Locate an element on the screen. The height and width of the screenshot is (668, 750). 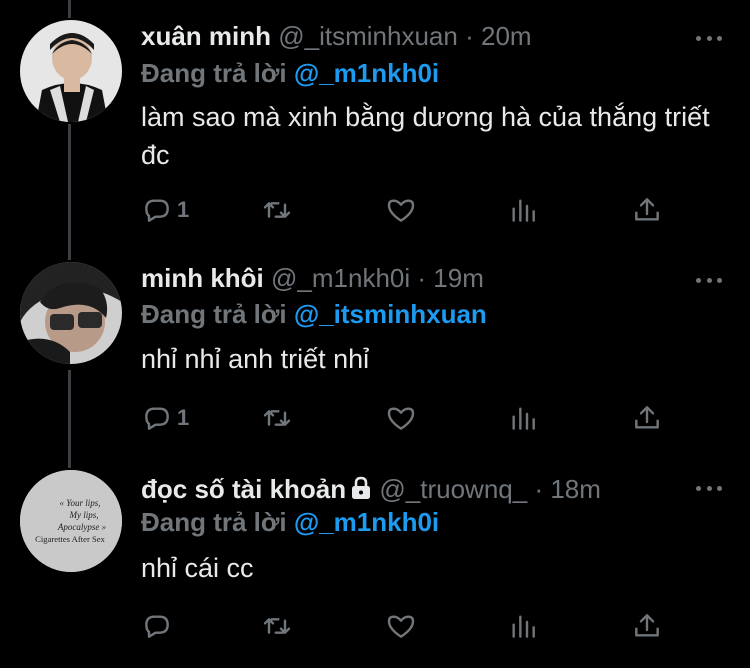
action-bar is located at coordinates (406, 626).